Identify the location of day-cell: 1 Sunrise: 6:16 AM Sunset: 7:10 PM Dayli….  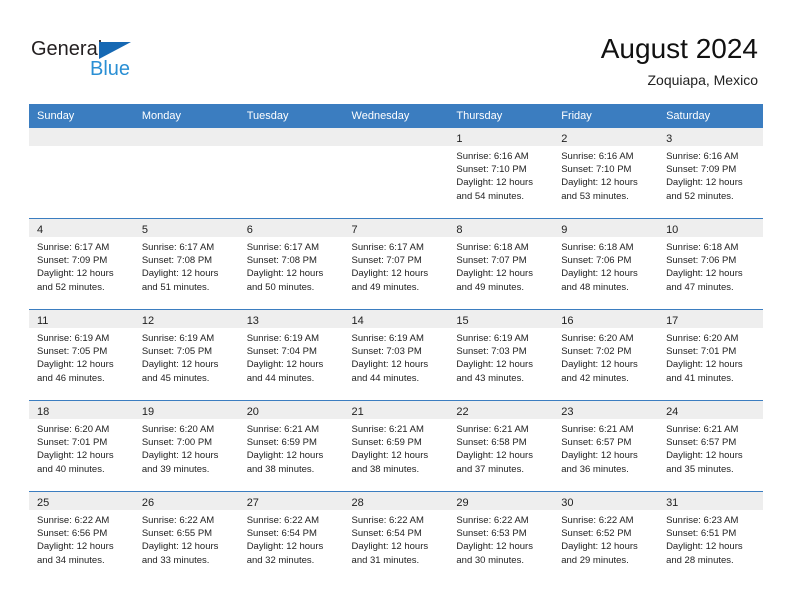
(501, 173).